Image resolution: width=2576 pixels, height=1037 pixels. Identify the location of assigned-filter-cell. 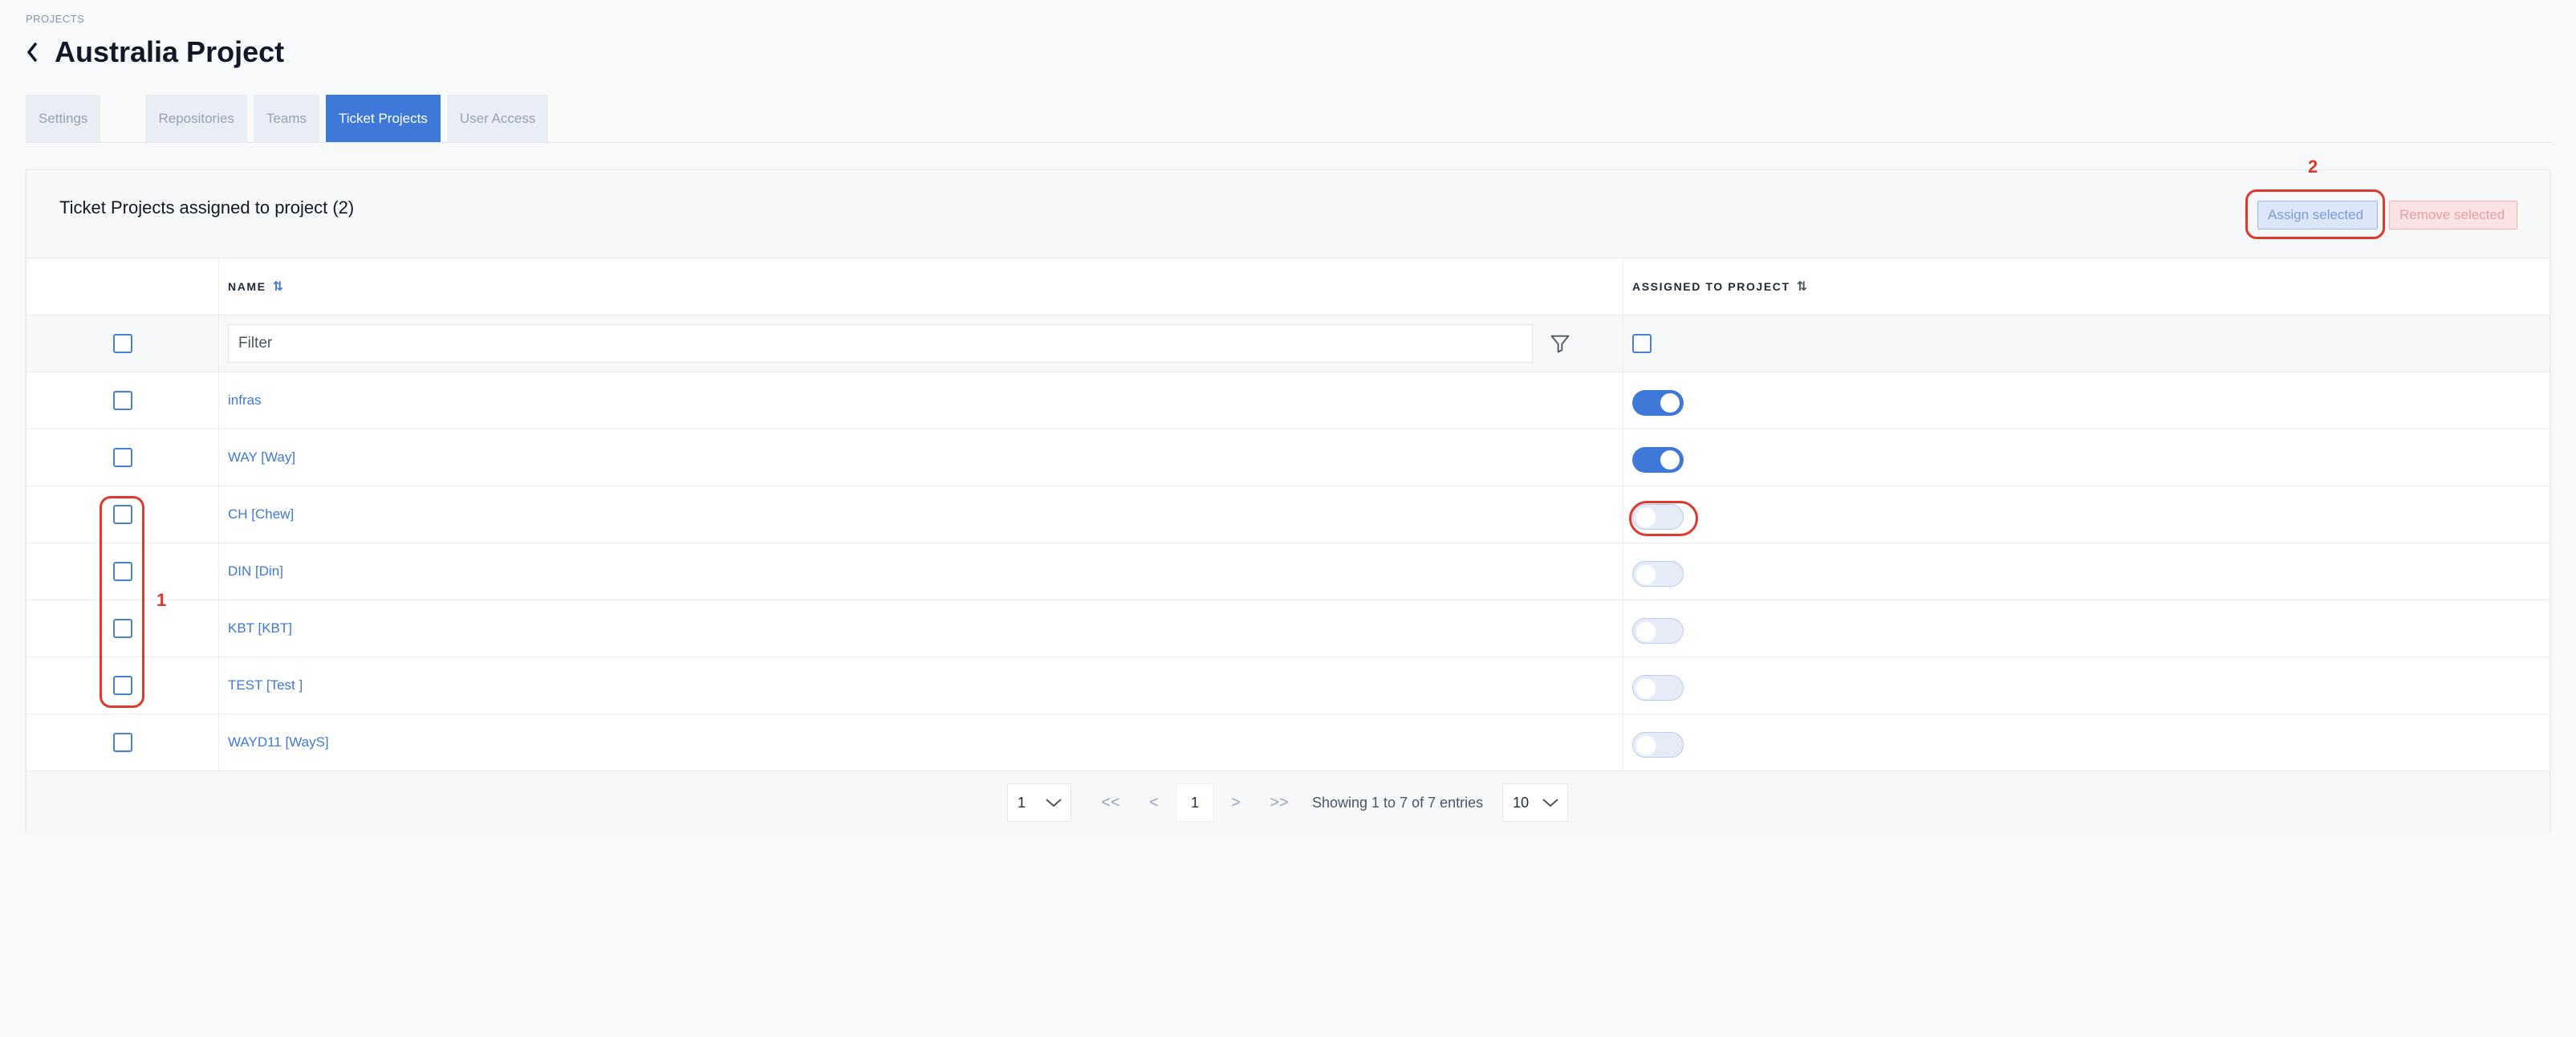
(2086, 343).